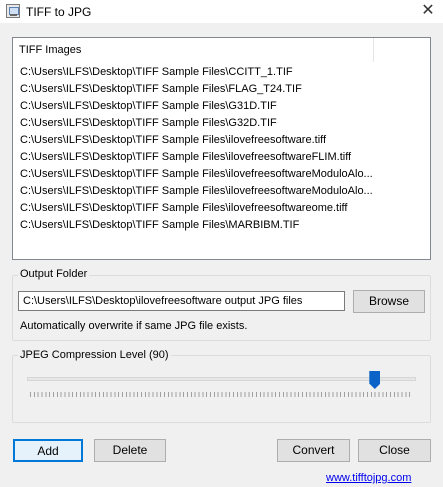  What do you see at coordinates (94, 355) in the screenshot?
I see `jpeg-compression-label: JPEG Compression Level (90)` at bounding box center [94, 355].